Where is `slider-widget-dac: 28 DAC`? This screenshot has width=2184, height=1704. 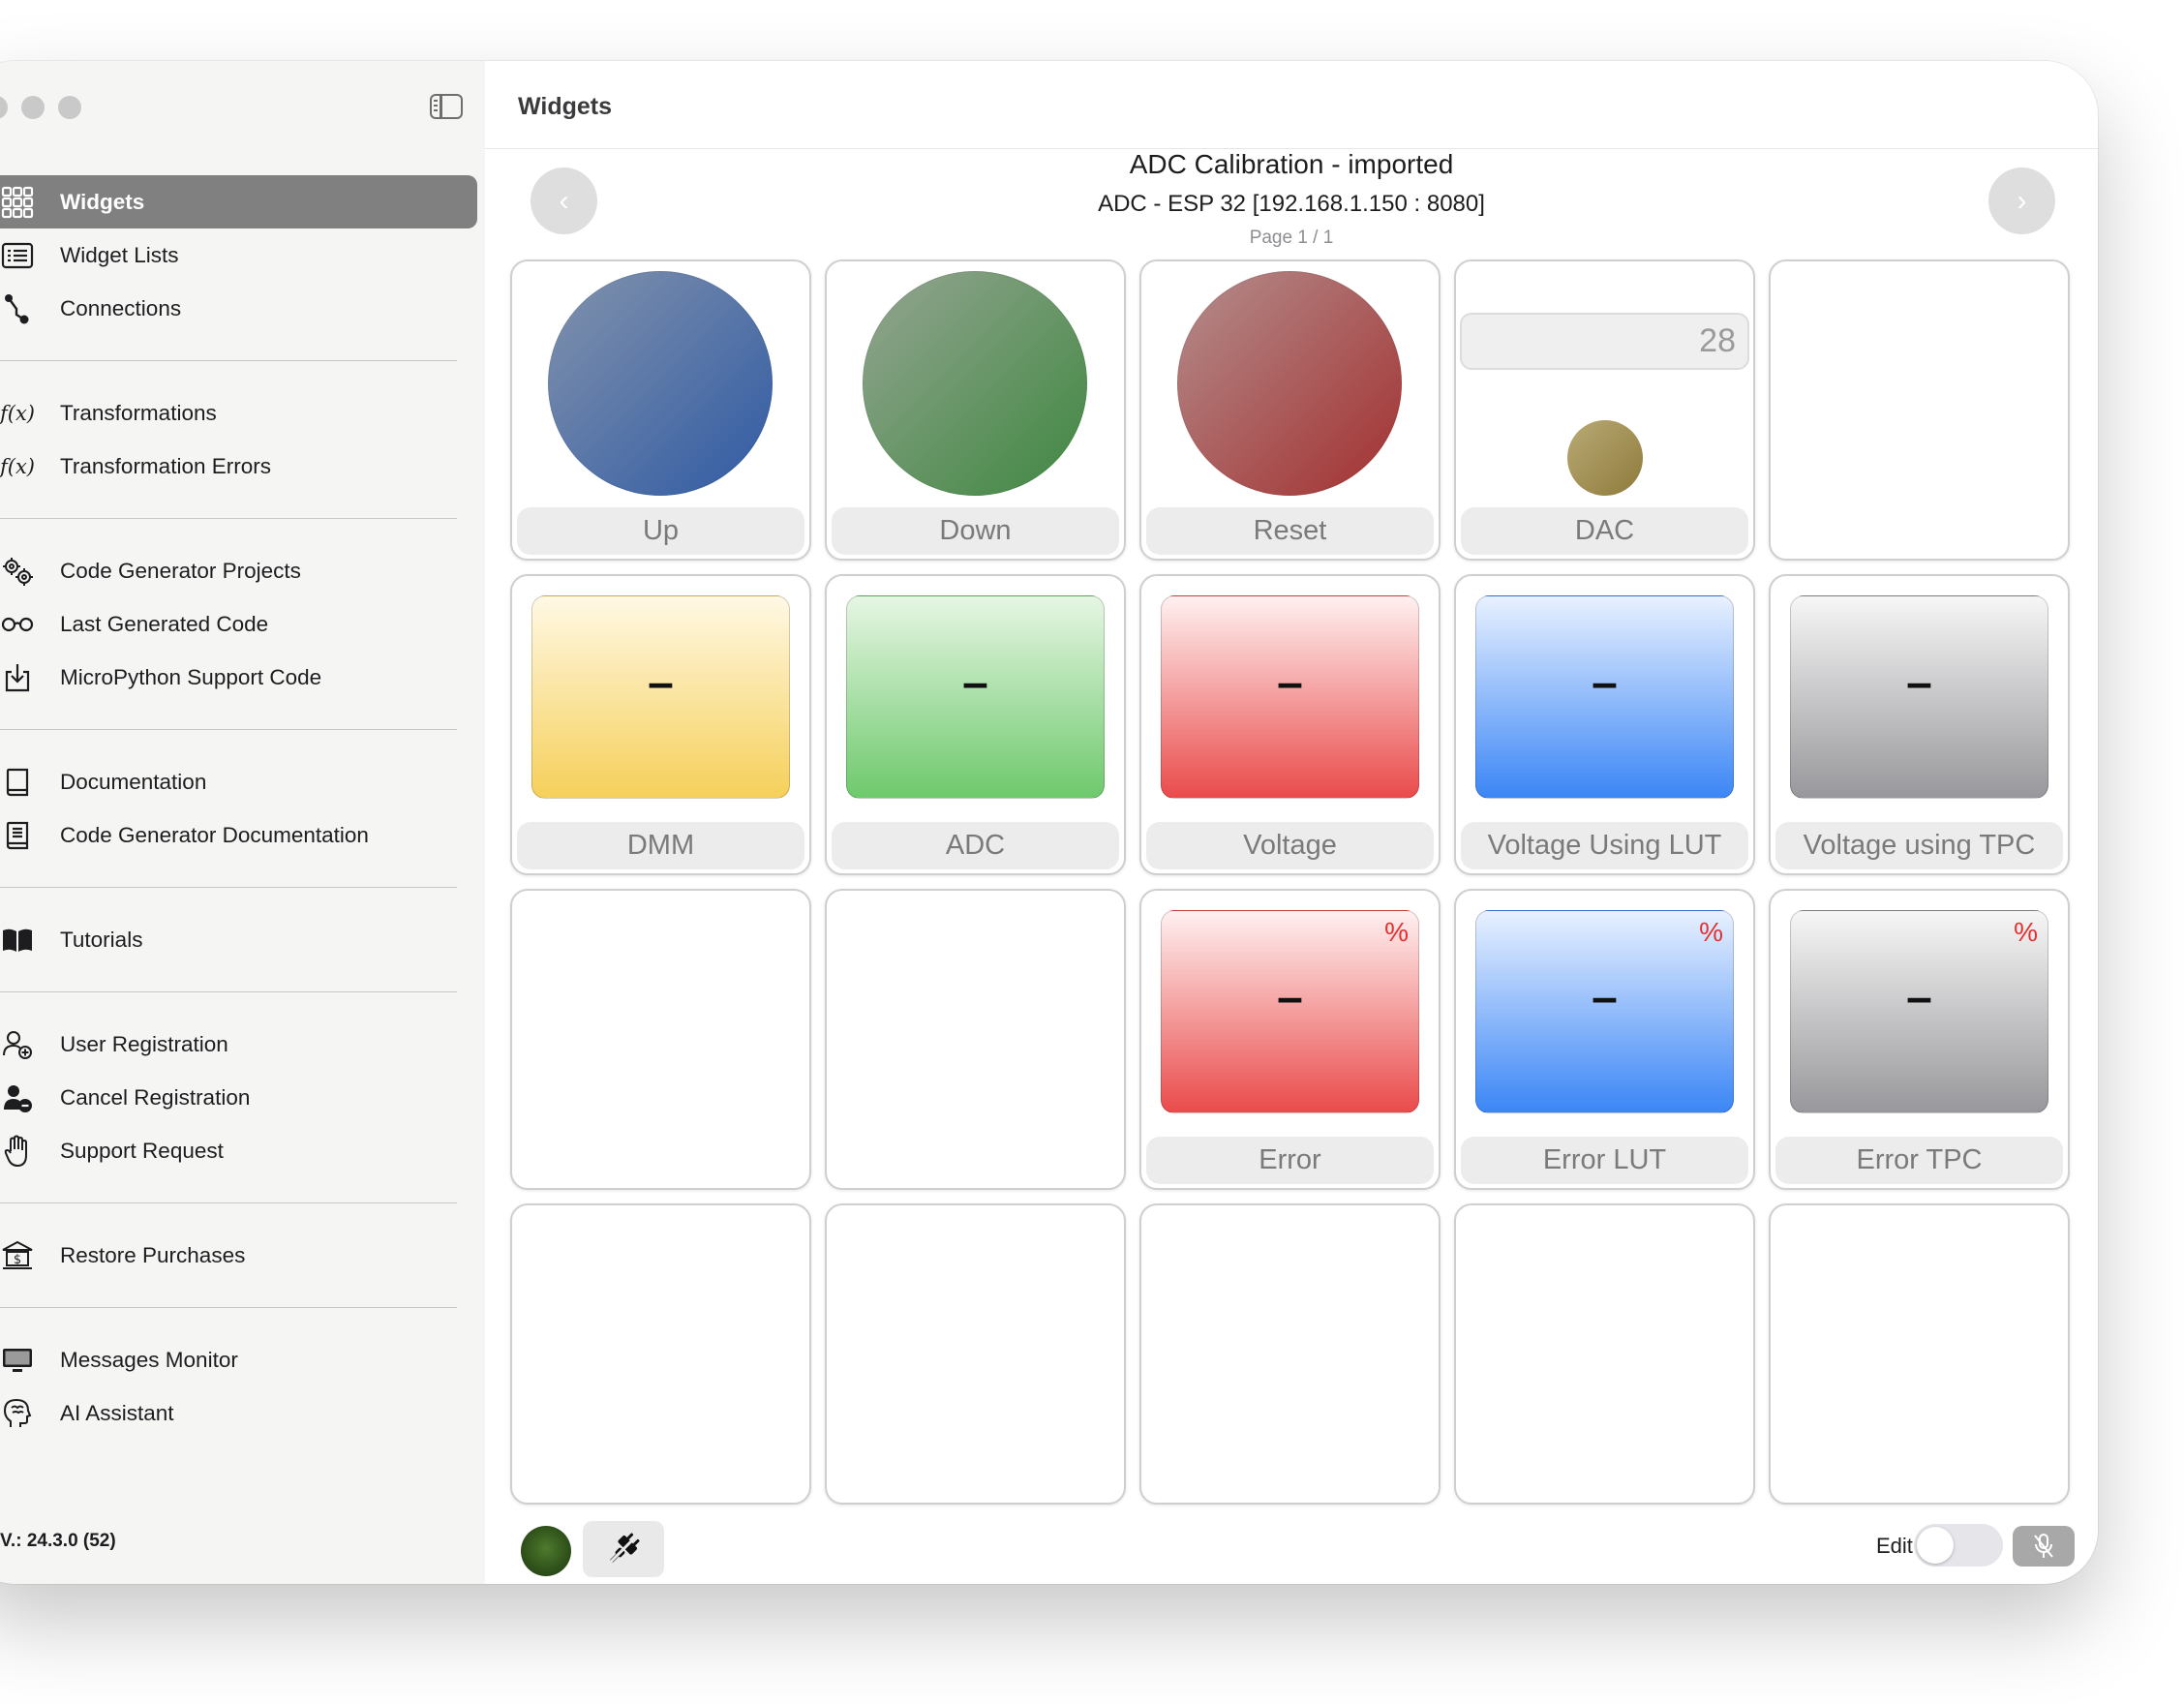 slider-widget-dac: 28 DAC is located at coordinates (1605, 410).